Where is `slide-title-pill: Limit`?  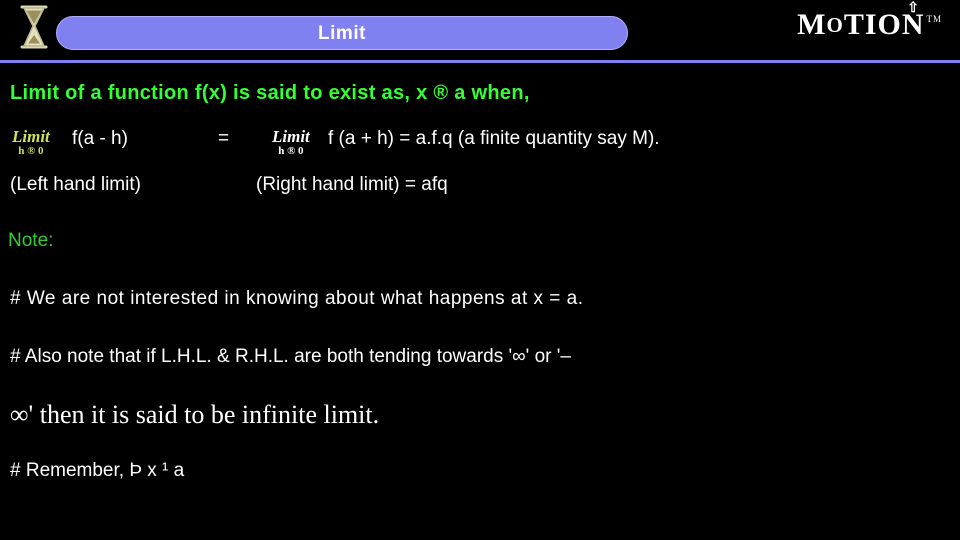
slide-title-pill: Limit is located at coordinates (342, 33).